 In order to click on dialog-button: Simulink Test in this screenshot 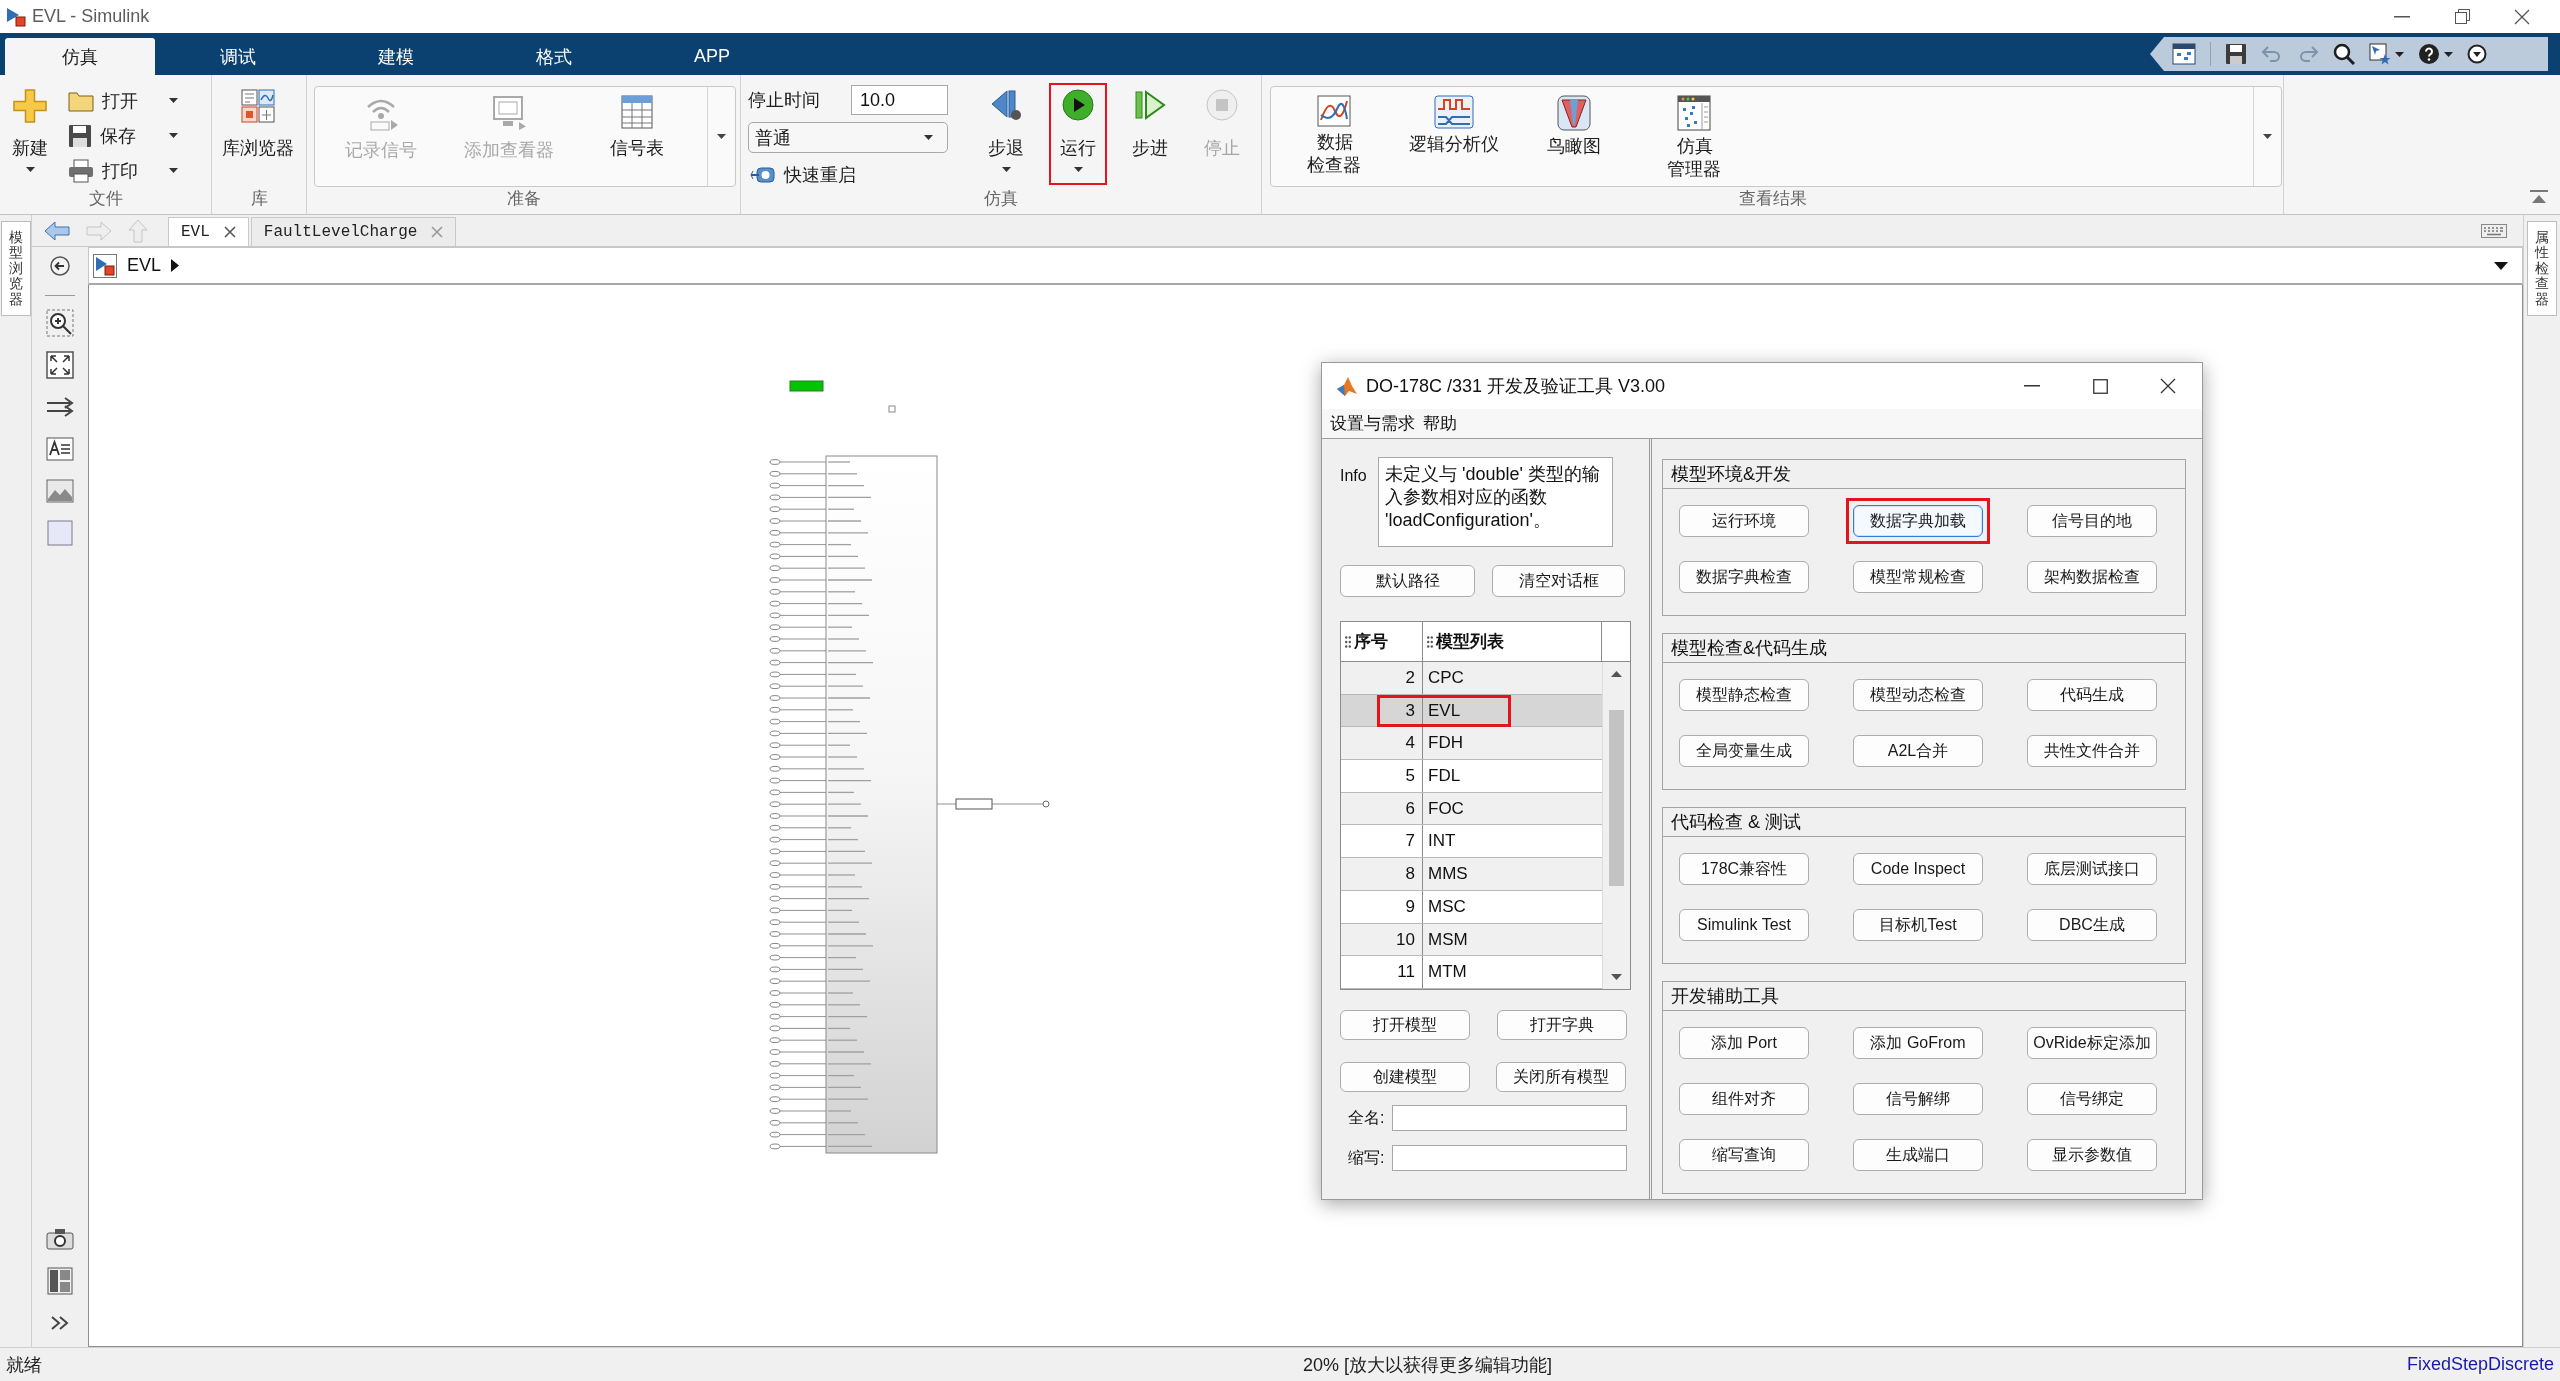, I will do `click(1744, 925)`.